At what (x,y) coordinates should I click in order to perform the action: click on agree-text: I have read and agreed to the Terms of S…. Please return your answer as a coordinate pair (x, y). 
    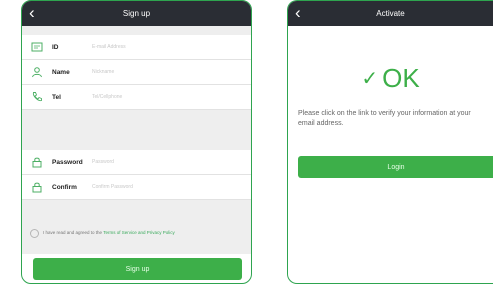
    Looking at the image, I should click on (109, 233).